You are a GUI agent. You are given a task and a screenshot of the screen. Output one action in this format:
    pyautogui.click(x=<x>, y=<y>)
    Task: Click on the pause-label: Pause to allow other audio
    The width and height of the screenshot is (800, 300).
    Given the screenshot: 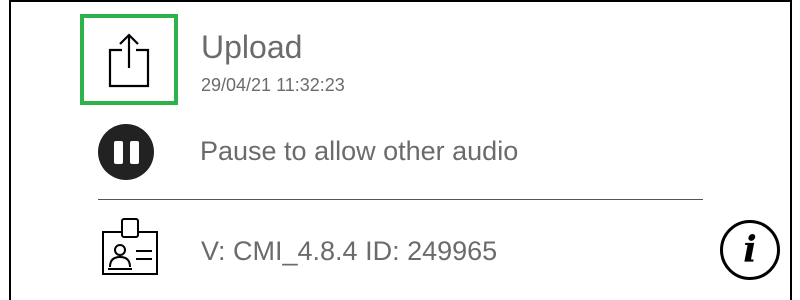 What is the action you would take?
    pyautogui.click(x=359, y=151)
    